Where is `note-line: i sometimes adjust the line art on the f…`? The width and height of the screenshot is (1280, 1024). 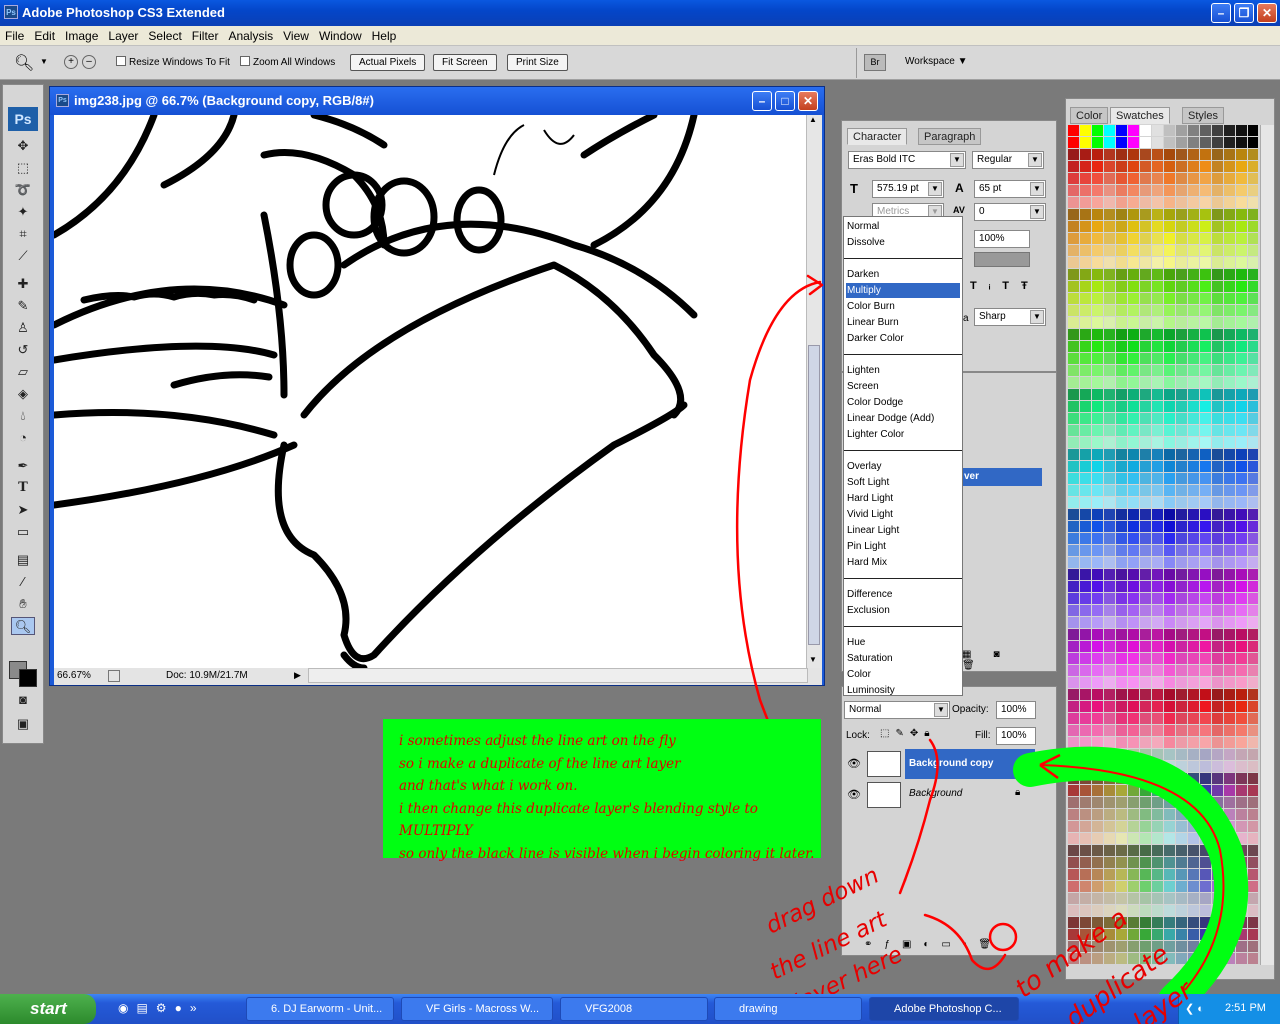
note-line: i sometimes adjust the line art on the f… is located at coordinates (537, 741).